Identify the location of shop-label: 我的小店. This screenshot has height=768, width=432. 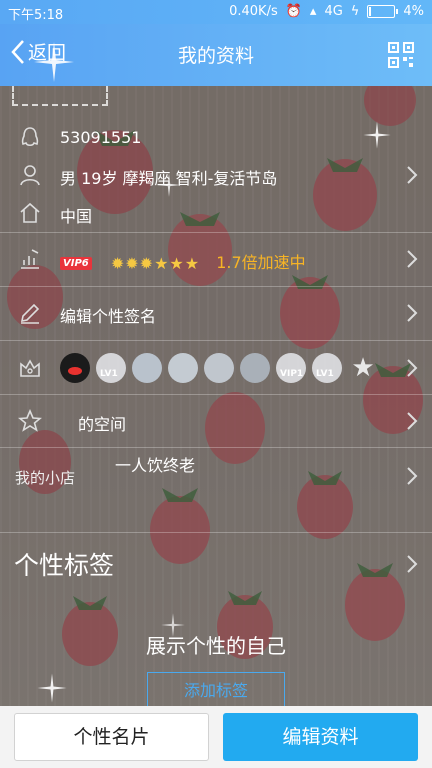
(45, 478).